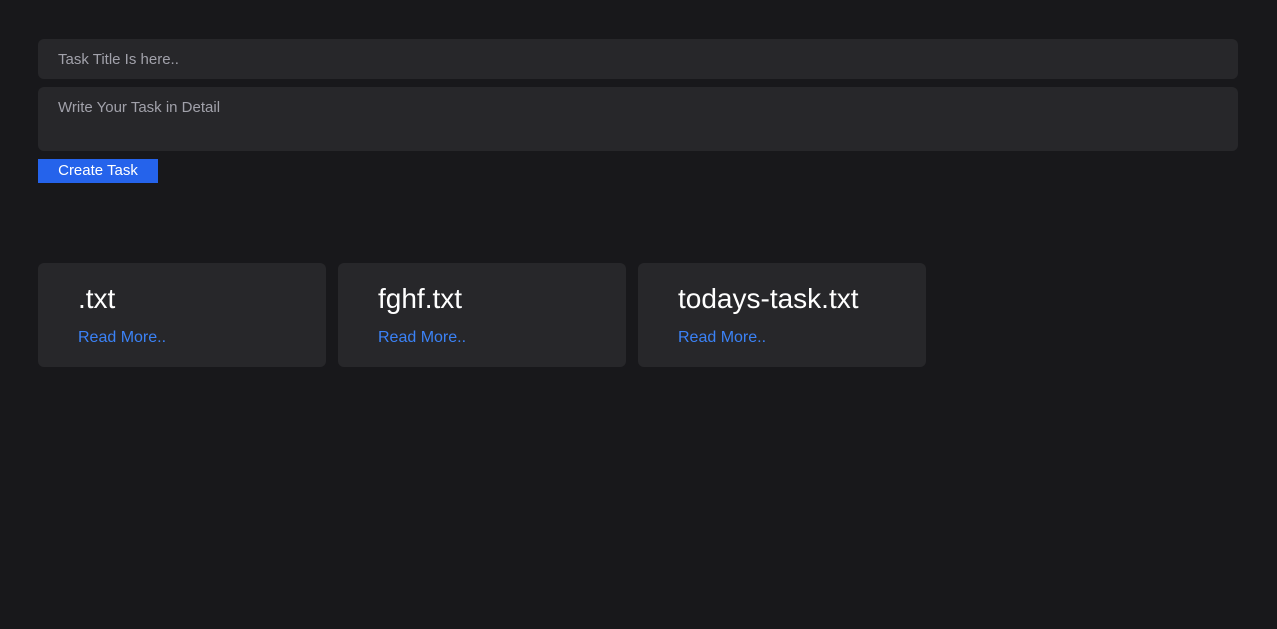 This screenshot has width=1277, height=629. Describe the element at coordinates (98, 171) in the screenshot. I see `create-task-button: Create Task` at that location.